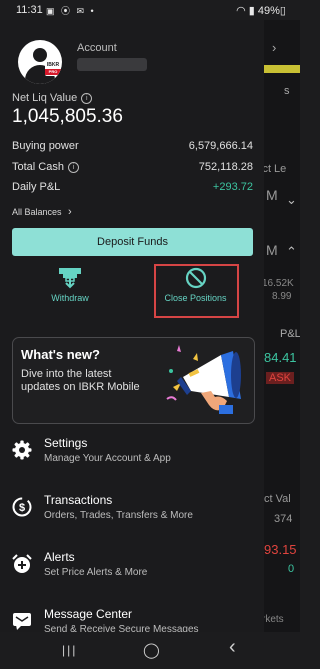  I want to click on metric-value: 752,118.28, so click(225, 167).